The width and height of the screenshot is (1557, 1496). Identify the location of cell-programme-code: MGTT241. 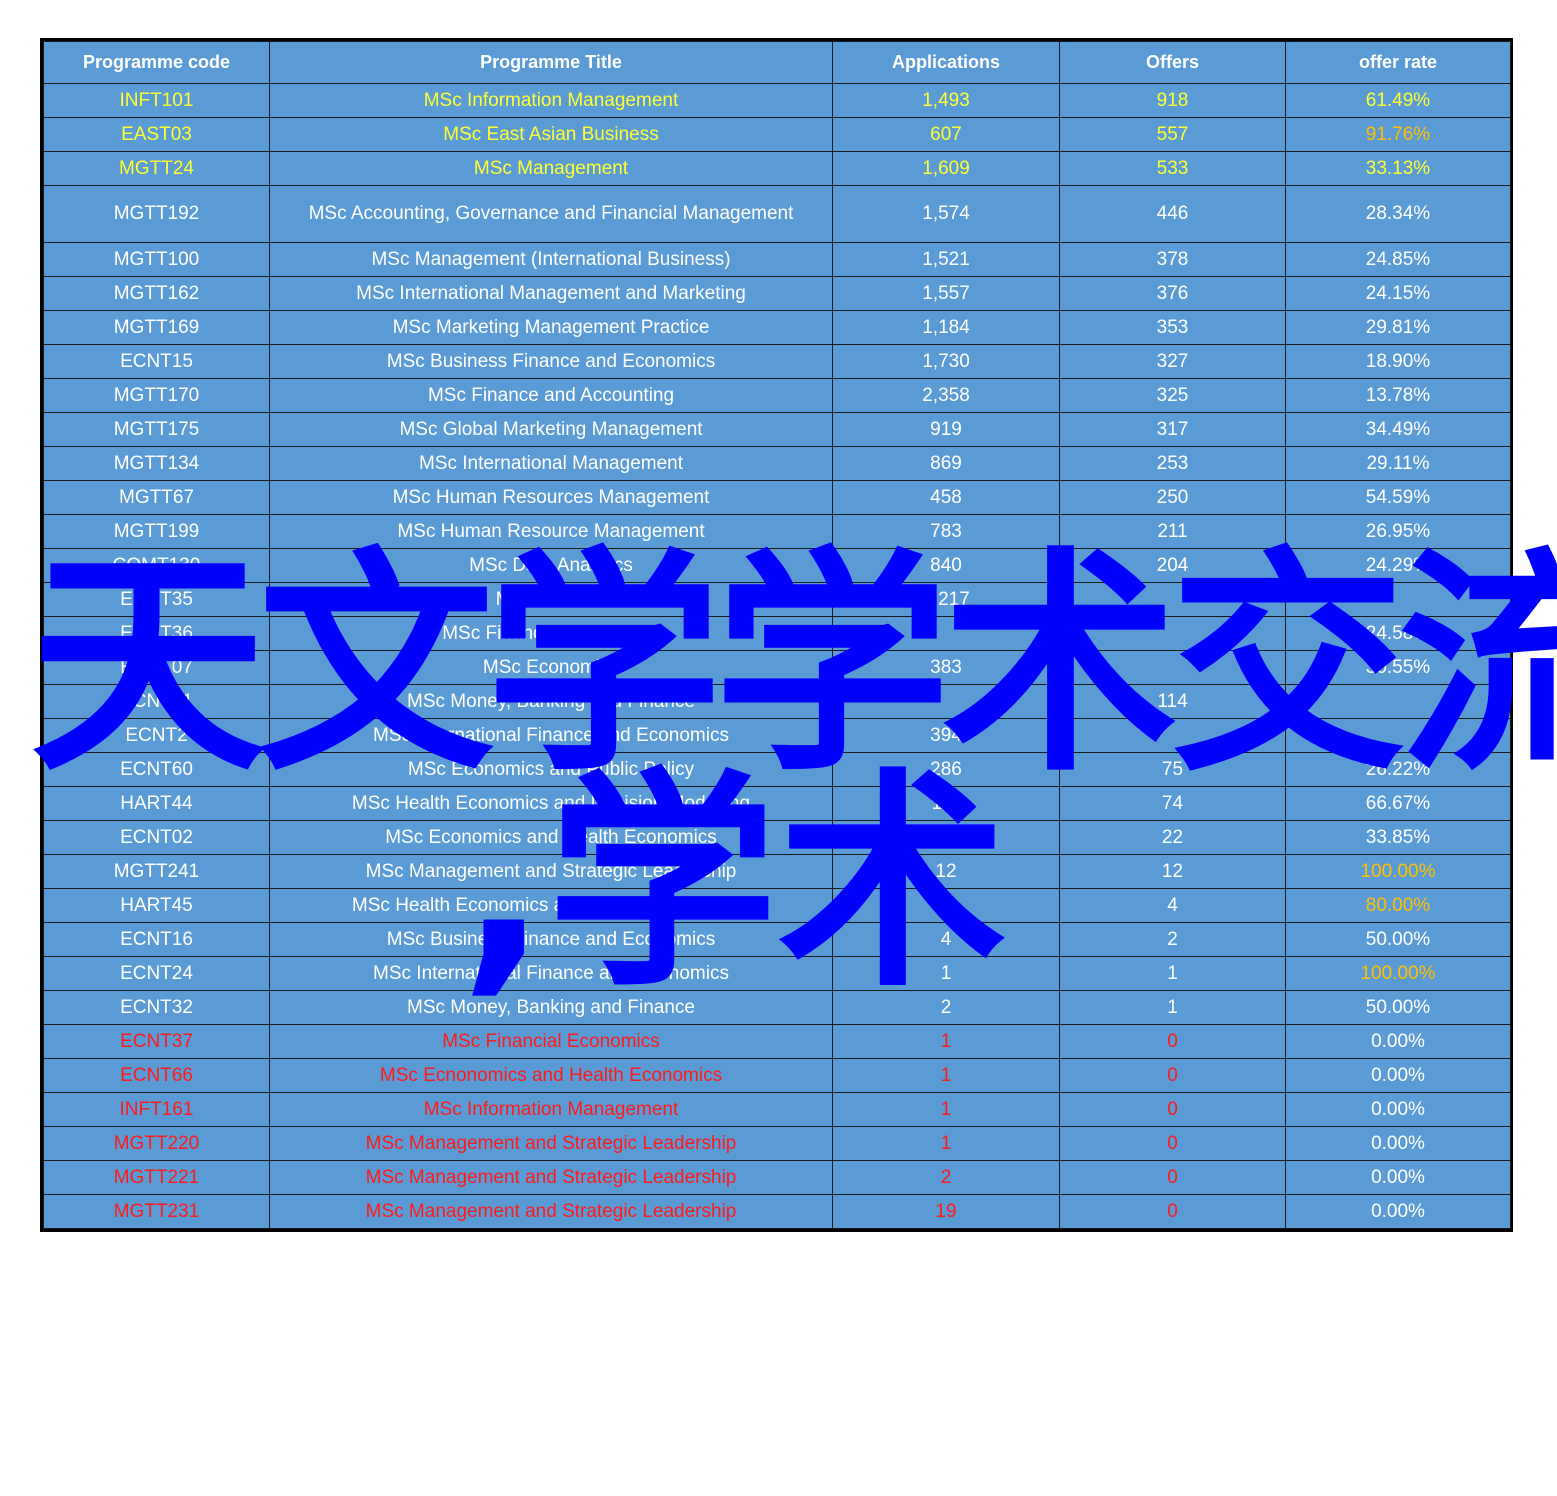
(156, 871).